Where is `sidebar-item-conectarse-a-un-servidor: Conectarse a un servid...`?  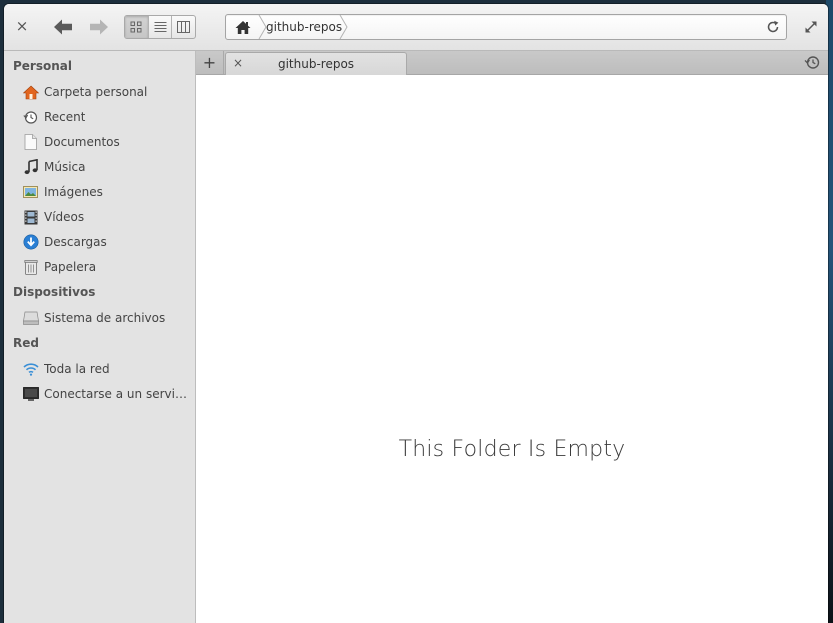
sidebar-item-conectarse-a-un-servidor: Conectarse a un servid... is located at coordinates (106, 394).